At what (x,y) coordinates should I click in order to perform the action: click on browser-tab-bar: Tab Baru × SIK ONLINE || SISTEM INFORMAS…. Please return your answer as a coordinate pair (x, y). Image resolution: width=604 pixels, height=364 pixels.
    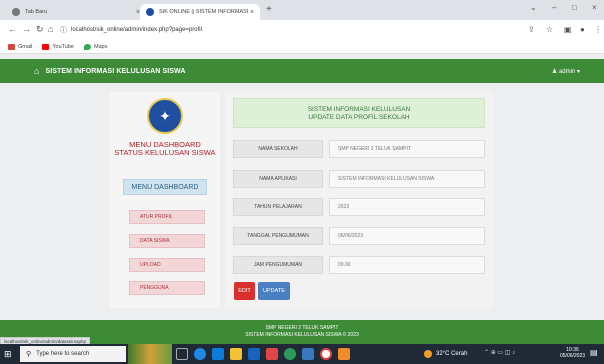
    Looking at the image, I should click on (302, 10).